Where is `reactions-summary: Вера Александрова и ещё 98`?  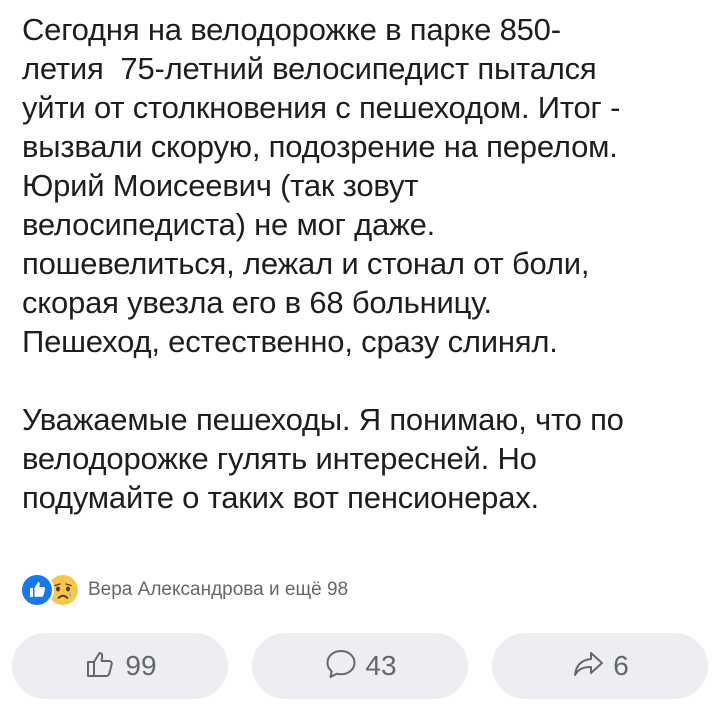
reactions-summary: Вера Александрова и ещё 98 is located at coordinates (184, 590).